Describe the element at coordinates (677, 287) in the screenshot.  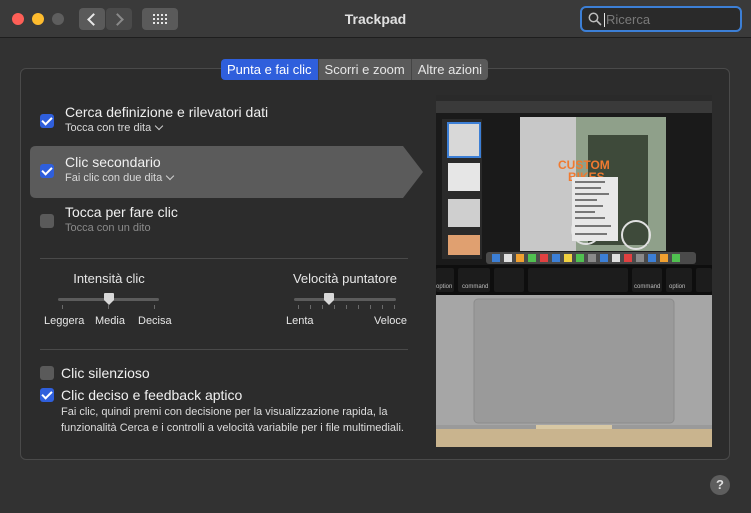
I see `key-option-right: option` at that location.